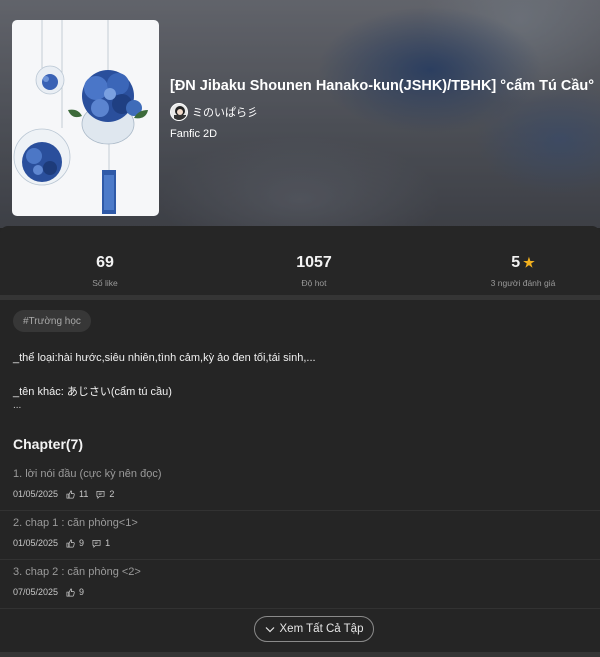 The width and height of the screenshot is (600, 657). What do you see at coordinates (92, 392) in the screenshot?
I see `description-line: _tên khác: あじさい(cẩm tú cầu)` at bounding box center [92, 392].